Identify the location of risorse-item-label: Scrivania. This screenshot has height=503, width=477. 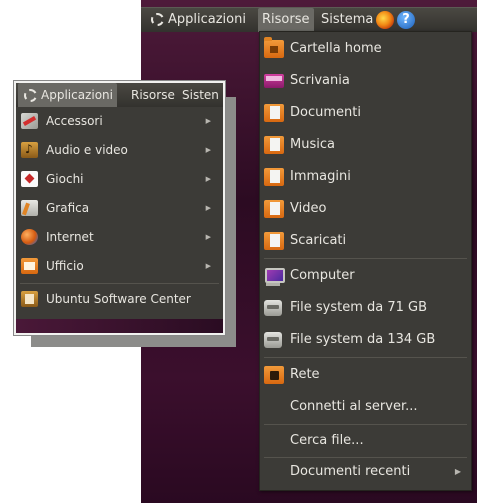
(320, 80).